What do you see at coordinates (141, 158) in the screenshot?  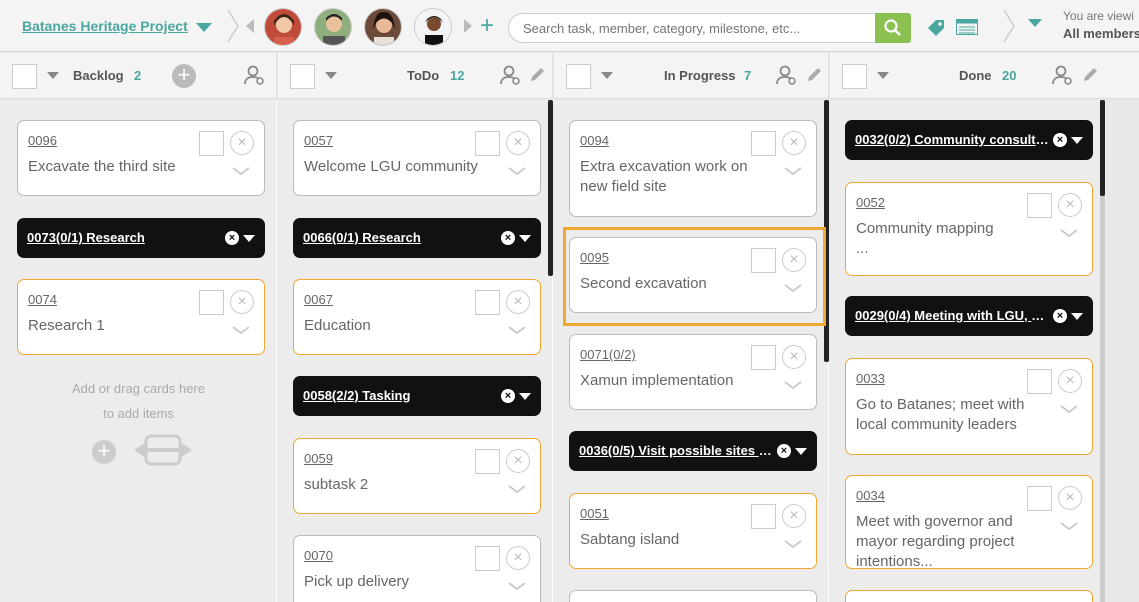 I see `task-card: 0096 Excavate the third site ×` at bounding box center [141, 158].